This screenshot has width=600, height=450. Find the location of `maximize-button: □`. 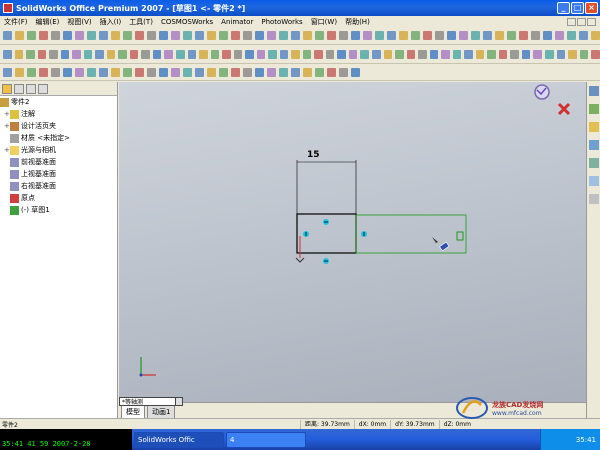

maximize-button: □ is located at coordinates (577, 8).